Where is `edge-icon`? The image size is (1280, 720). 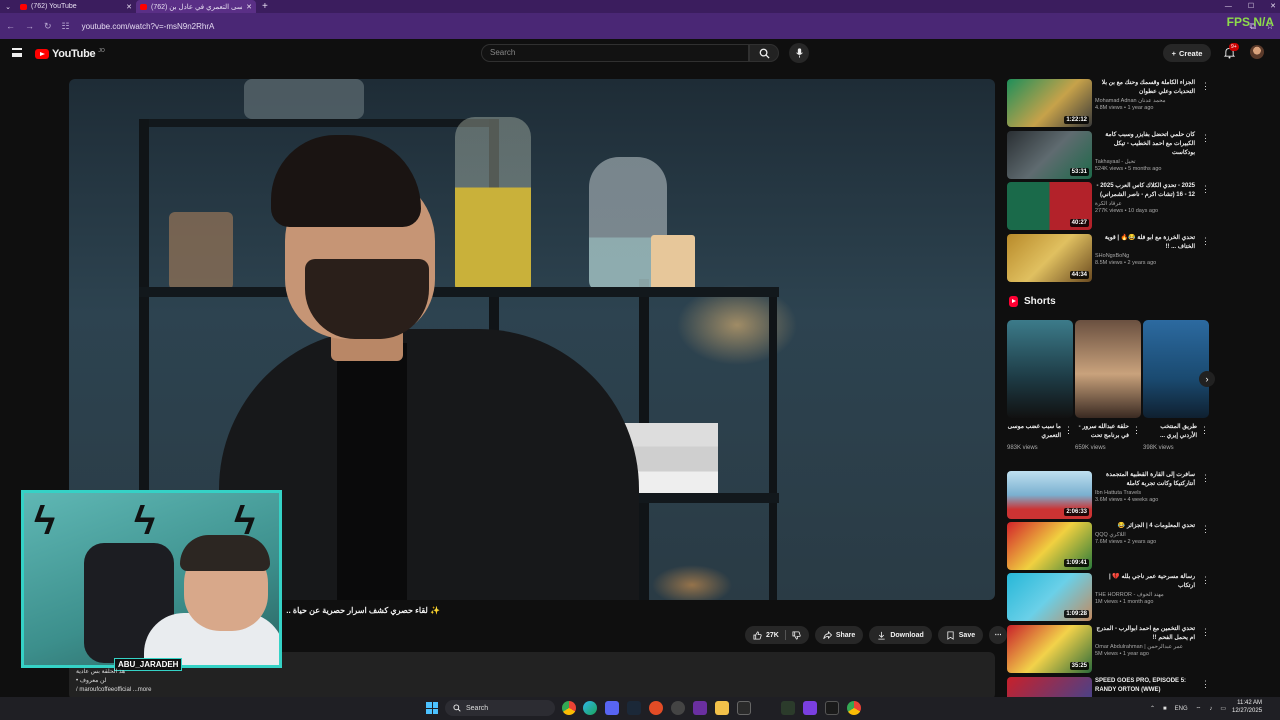 edge-icon is located at coordinates (590, 708).